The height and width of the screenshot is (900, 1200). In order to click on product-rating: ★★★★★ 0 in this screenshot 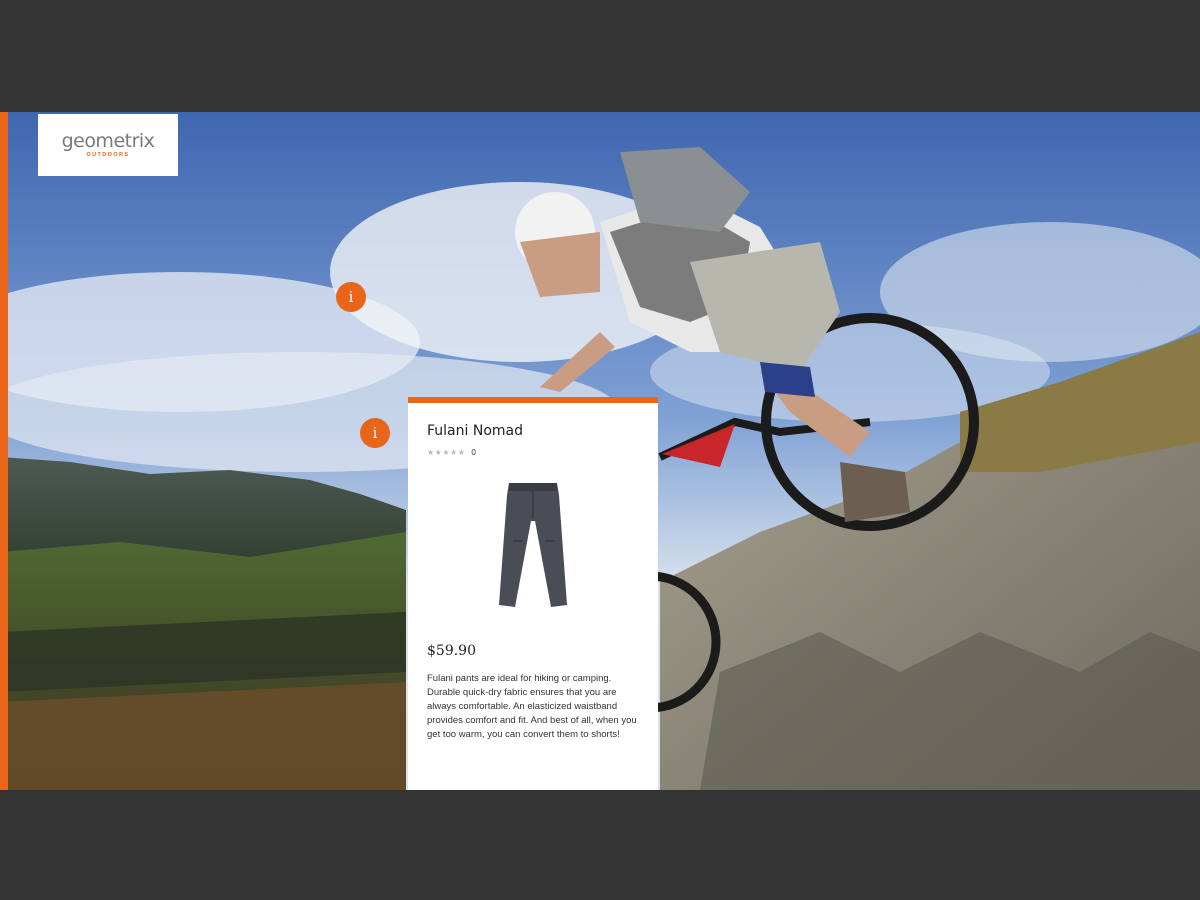, I will do `click(451, 452)`.